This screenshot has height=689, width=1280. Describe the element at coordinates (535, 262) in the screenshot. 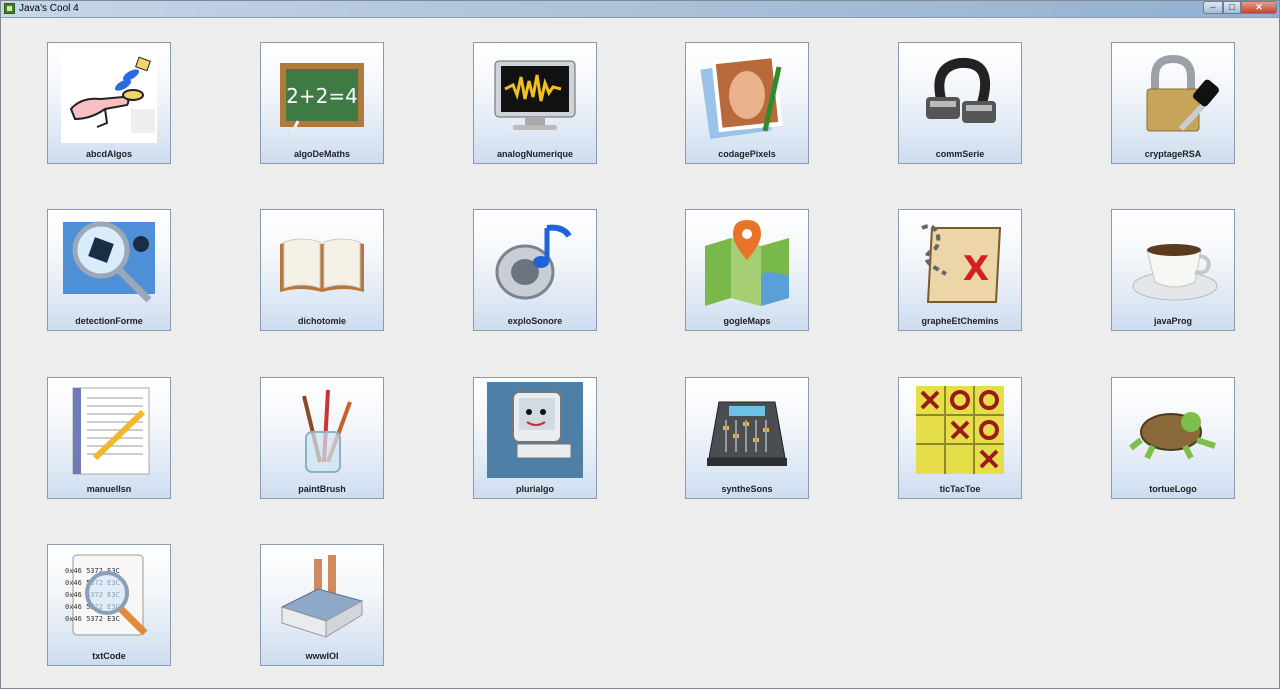

I see `speaker-note-icon` at that location.